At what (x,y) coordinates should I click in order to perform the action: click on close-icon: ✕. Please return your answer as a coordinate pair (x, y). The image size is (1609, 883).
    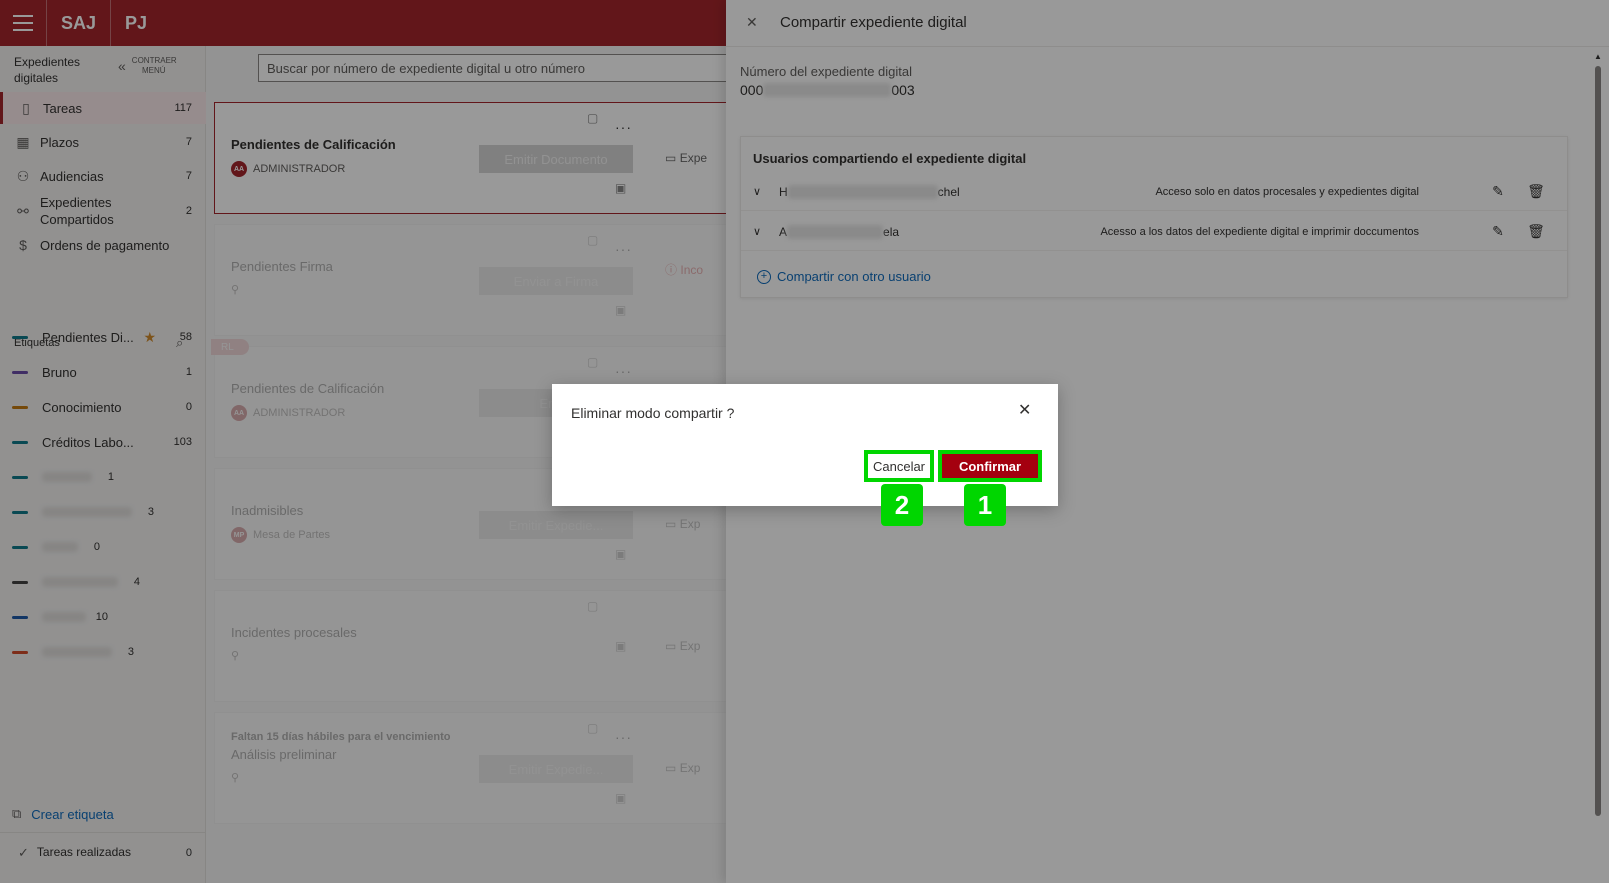
    Looking at the image, I should click on (1024, 410).